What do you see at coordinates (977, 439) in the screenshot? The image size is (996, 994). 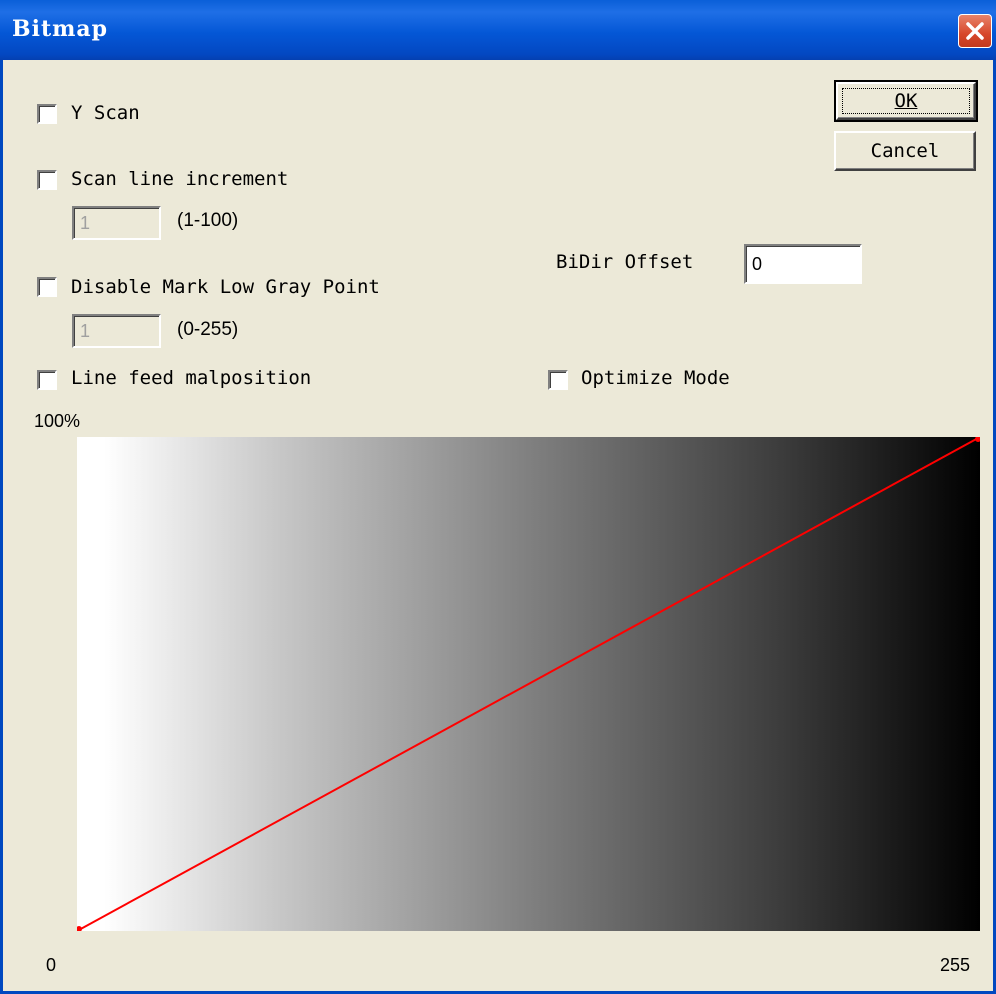 I see `curve-end-point` at bounding box center [977, 439].